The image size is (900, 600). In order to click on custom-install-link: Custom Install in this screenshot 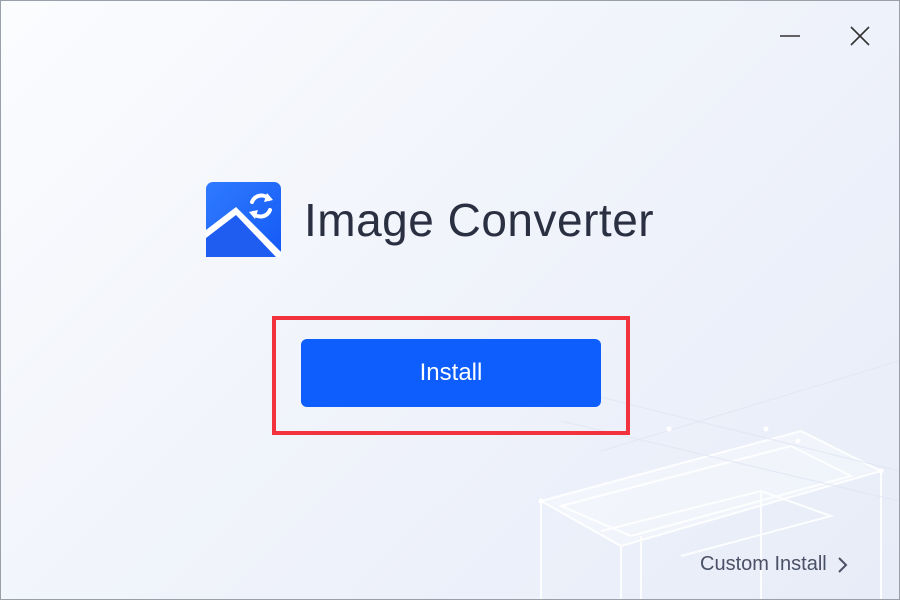, I will do `click(774, 564)`.